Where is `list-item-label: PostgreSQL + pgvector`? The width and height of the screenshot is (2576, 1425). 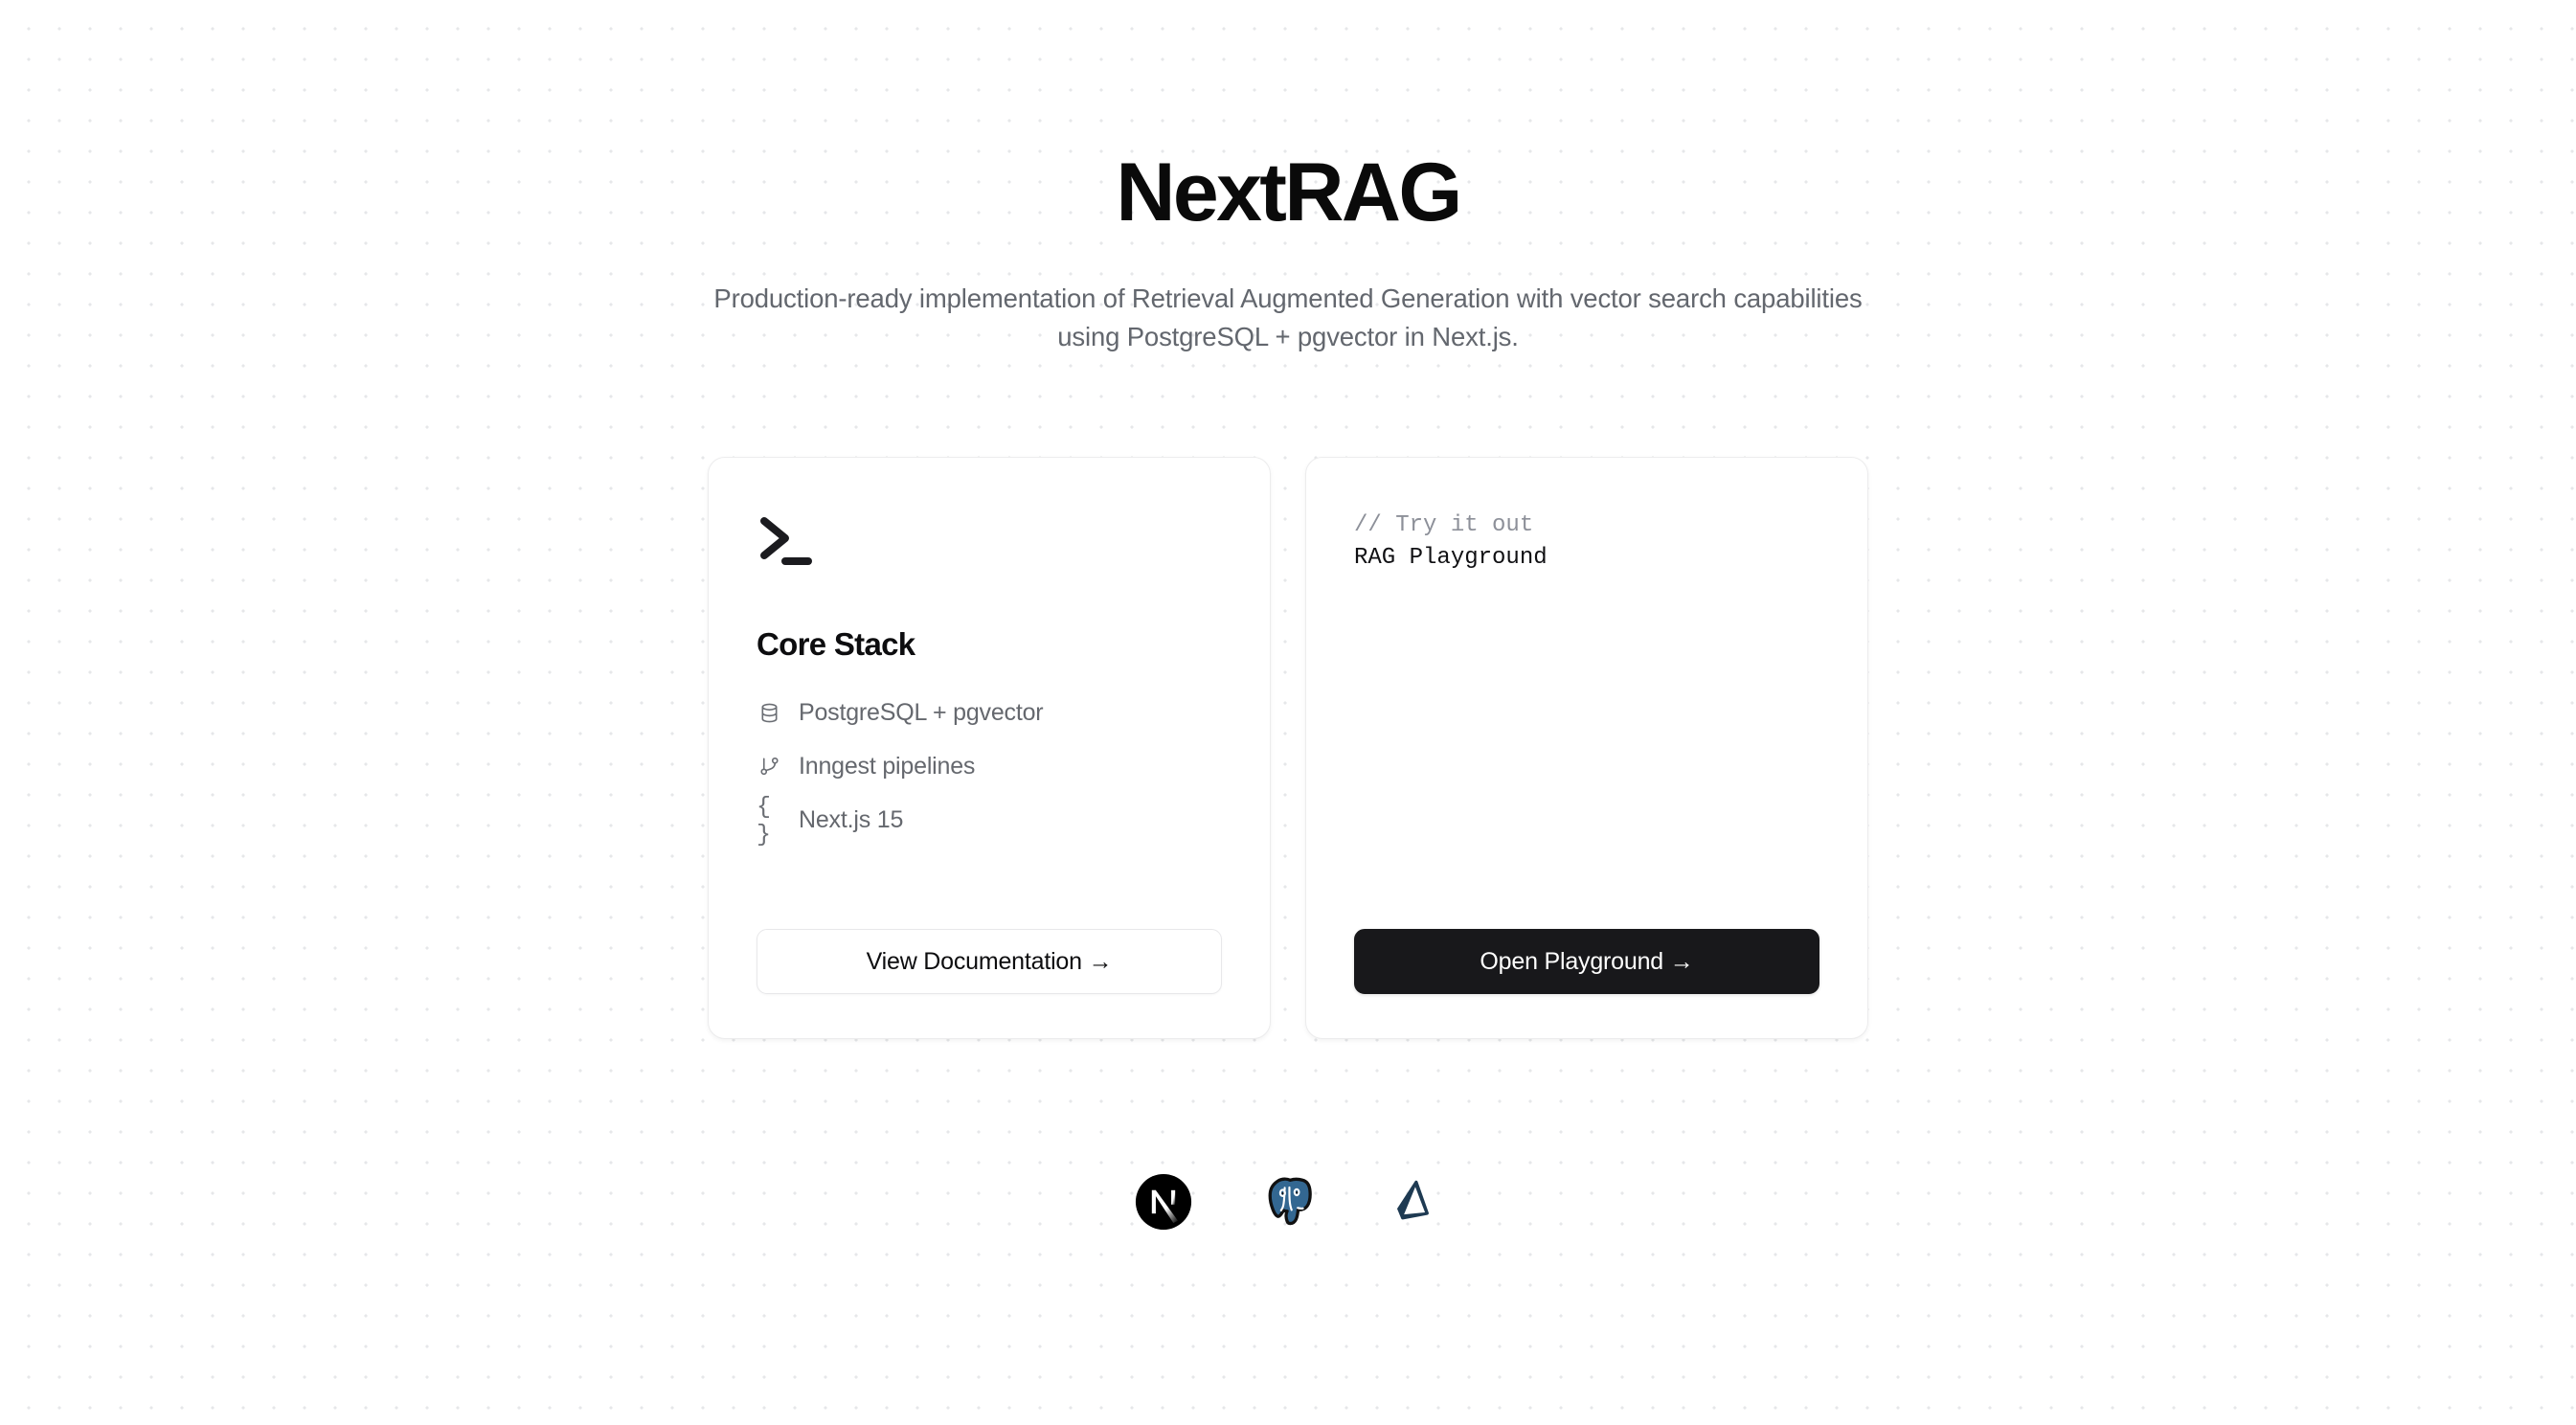
list-item-label: PostgreSQL + pgvector is located at coordinates (921, 712).